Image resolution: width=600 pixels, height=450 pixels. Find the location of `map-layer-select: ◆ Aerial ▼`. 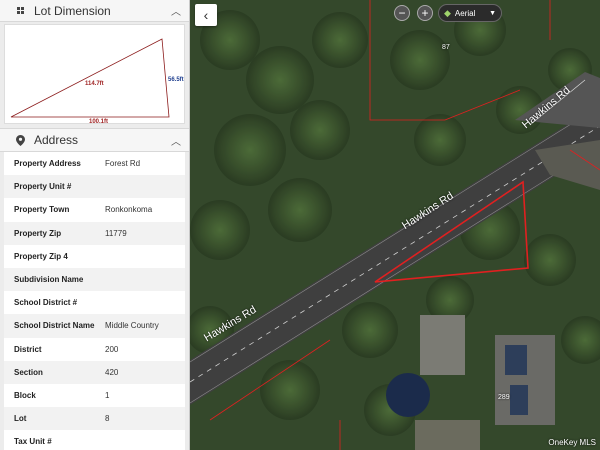

map-layer-select: ◆ Aerial ▼ is located at coordinates (470, 13).